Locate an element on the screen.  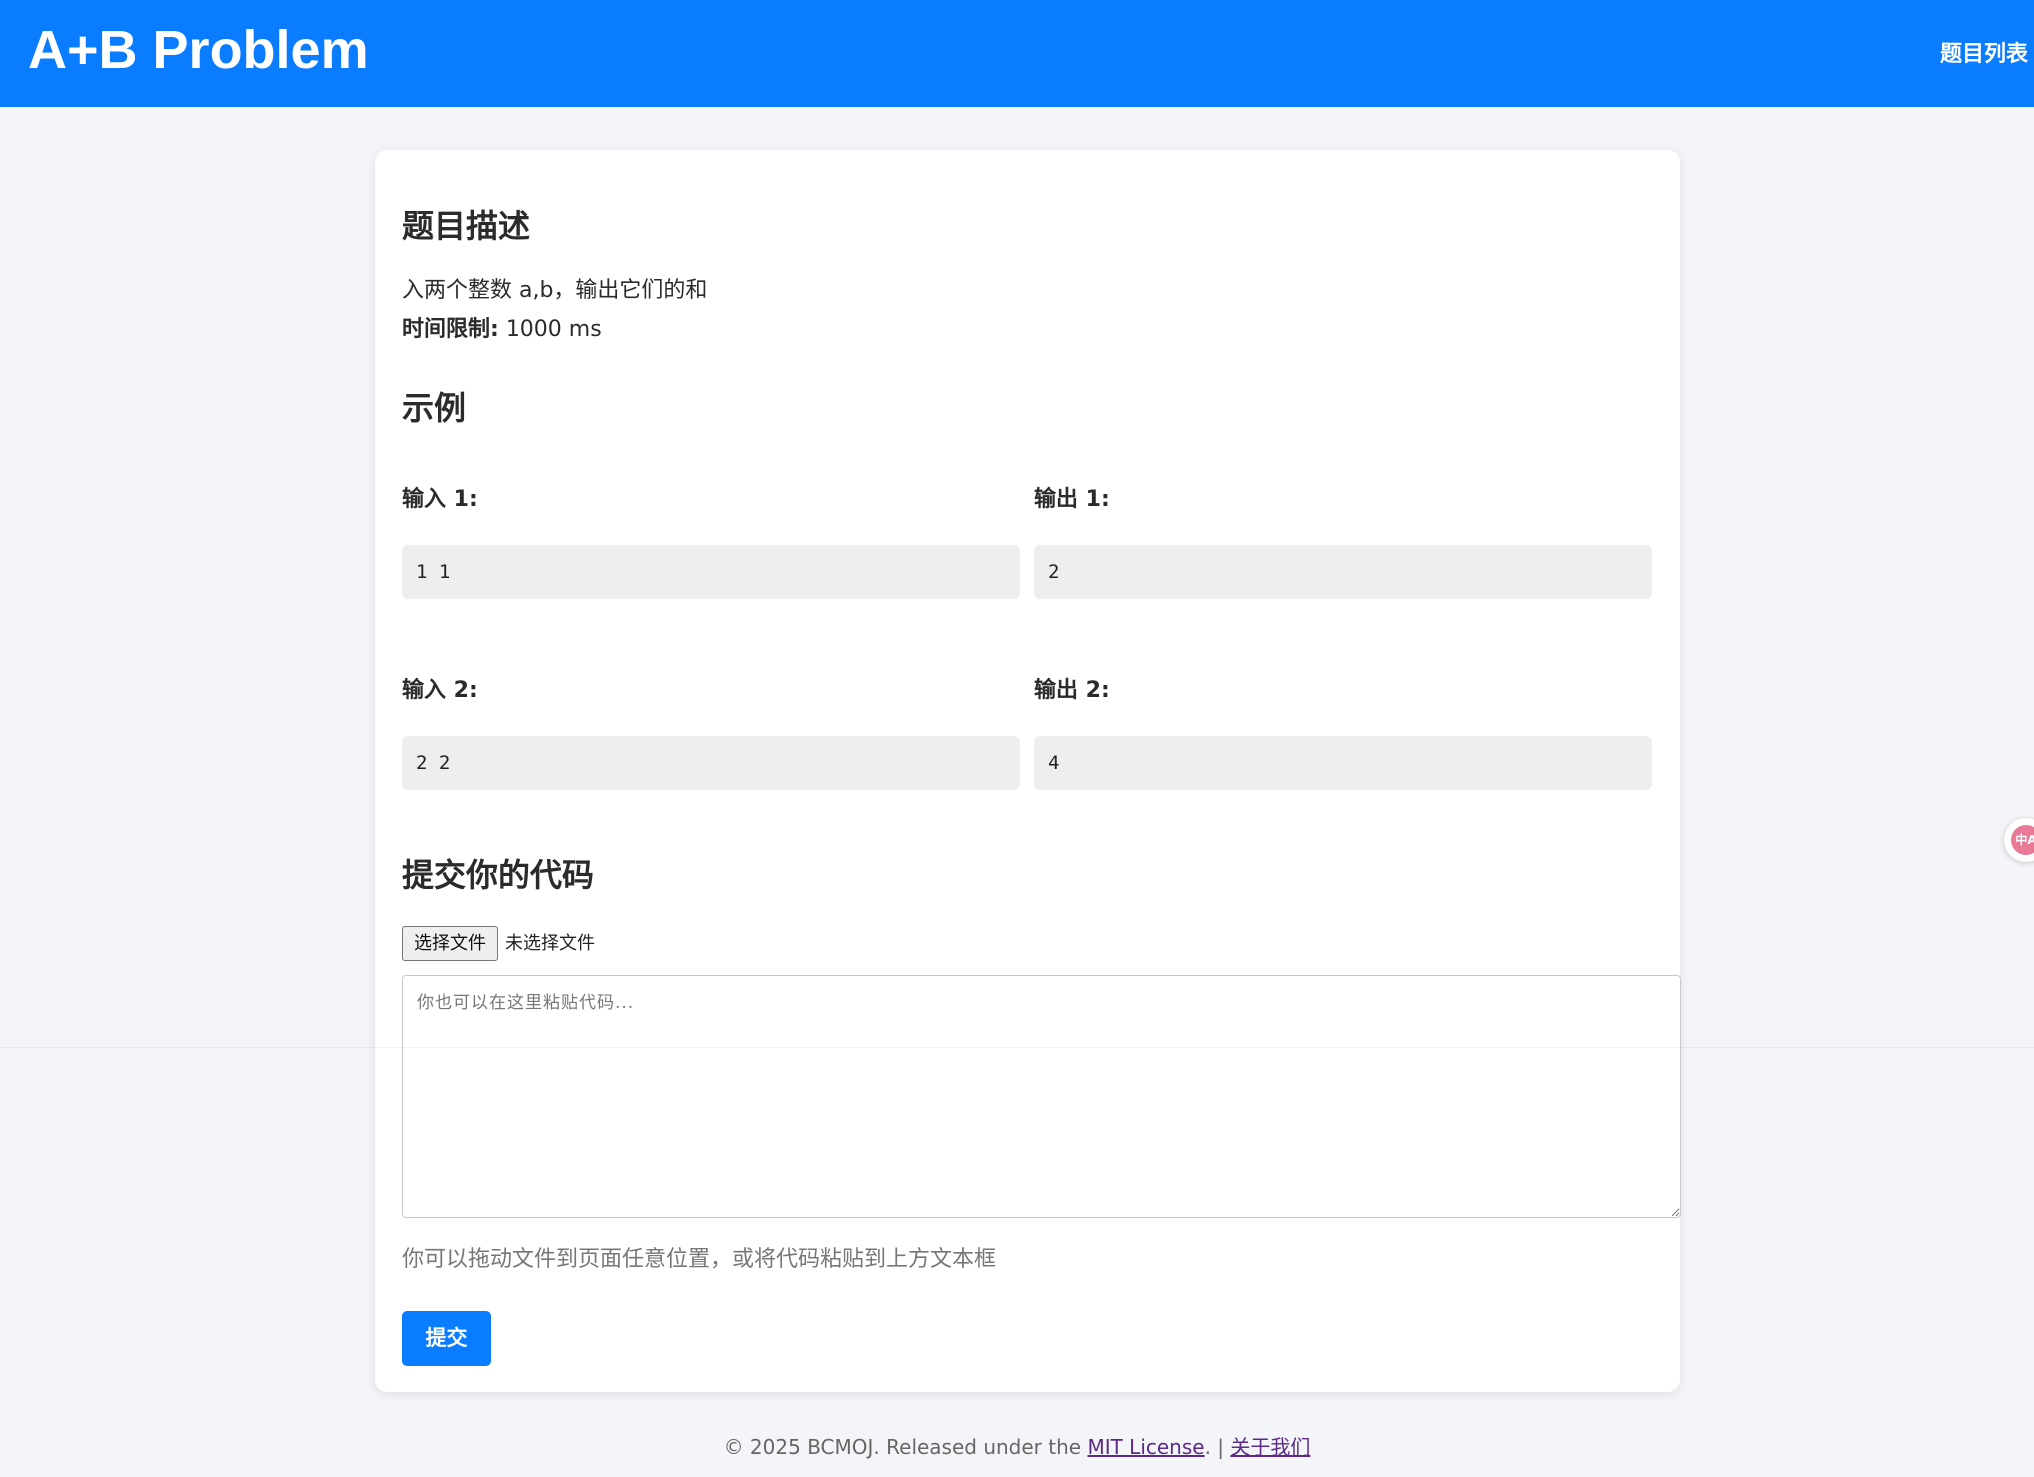
footer-copyright: © 2025 BCMOJ. Released under the is located at coordinates (905, 1447).